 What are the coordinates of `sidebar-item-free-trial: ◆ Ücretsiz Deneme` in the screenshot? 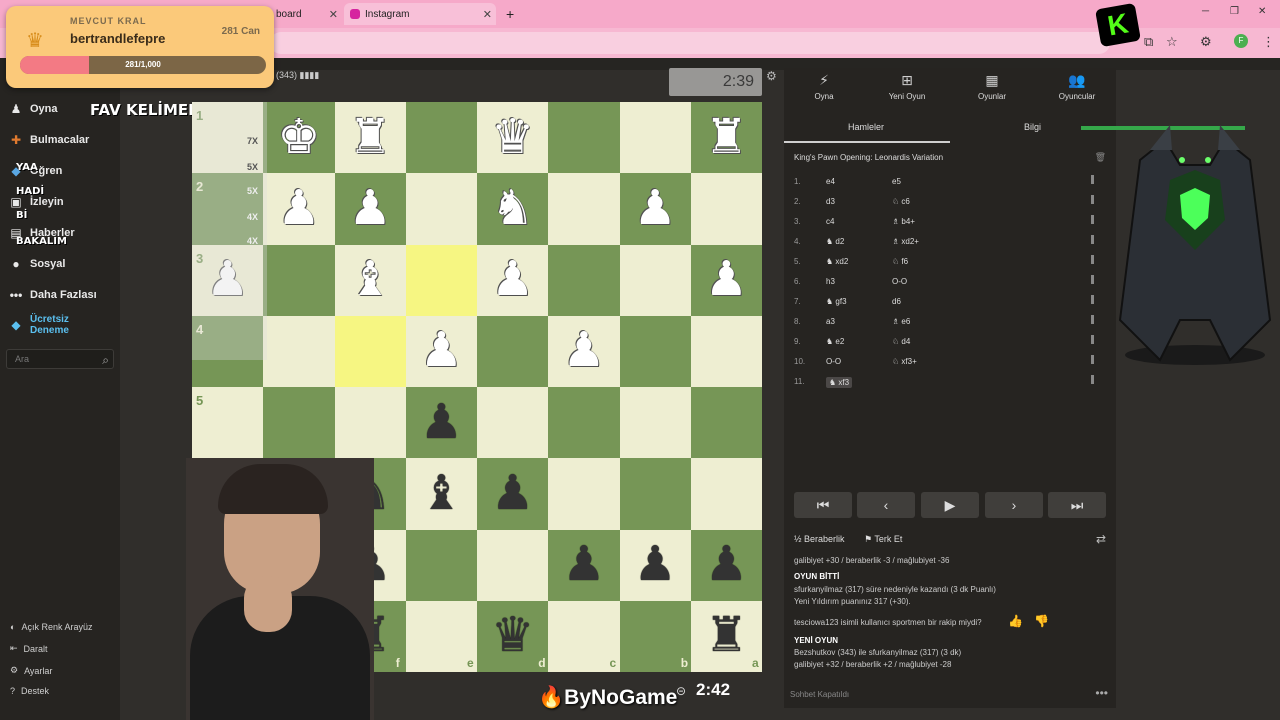 It's located at (38, 325).